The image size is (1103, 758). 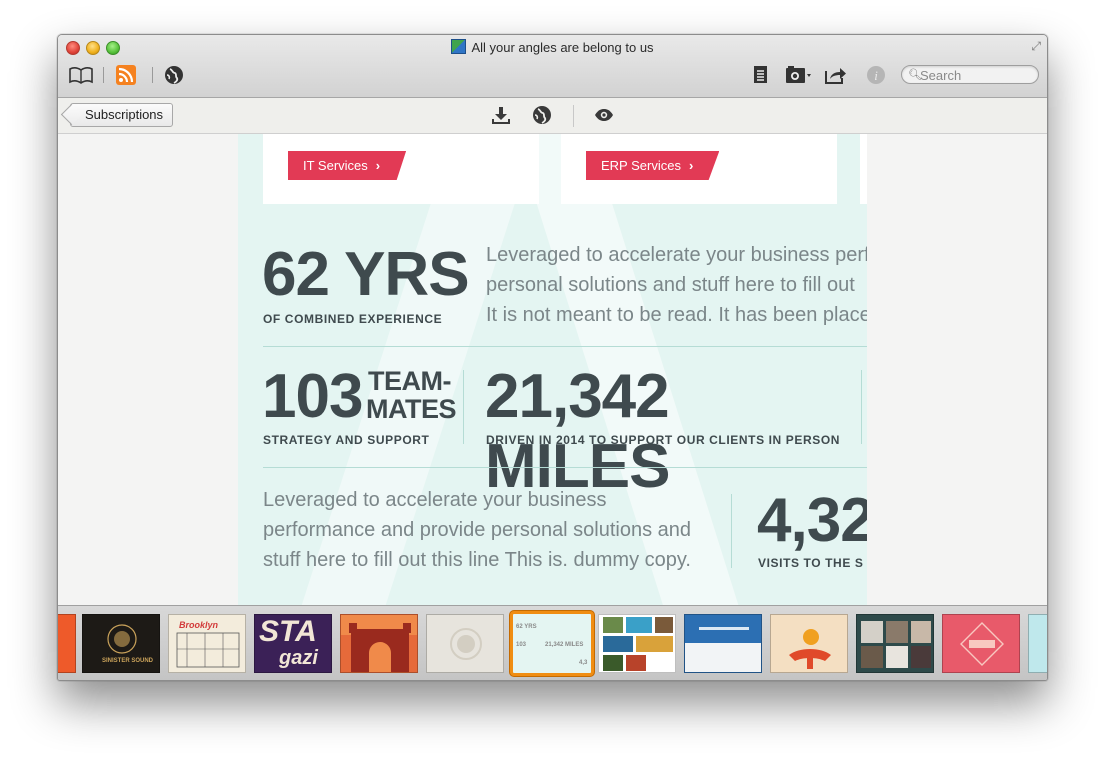 What do you see at coordinates (346, 440) in the screenshot?
I see `stat-teammates-caption: STRATEGY AND SUPPORT` at bounding box center [346, 440].